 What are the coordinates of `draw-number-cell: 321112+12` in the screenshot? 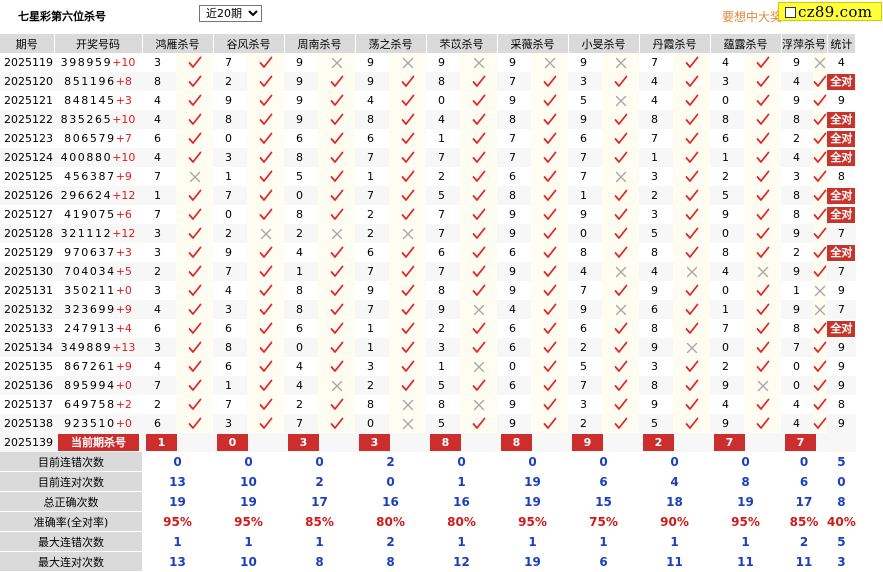 It's located at (98, 233).